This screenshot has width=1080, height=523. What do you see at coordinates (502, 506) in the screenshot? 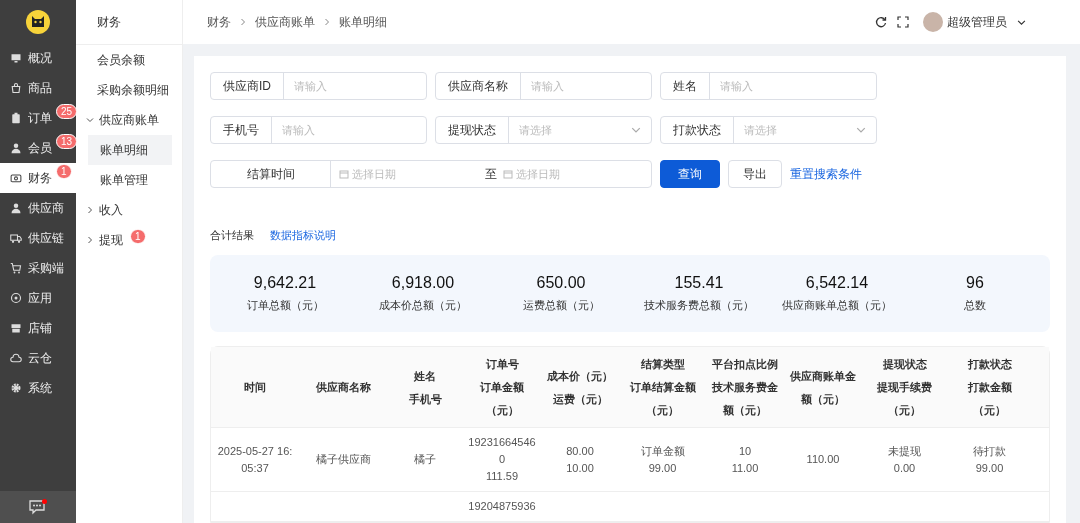
I see `table-cell-text: 19204875936` at bounding box center [502, 506].